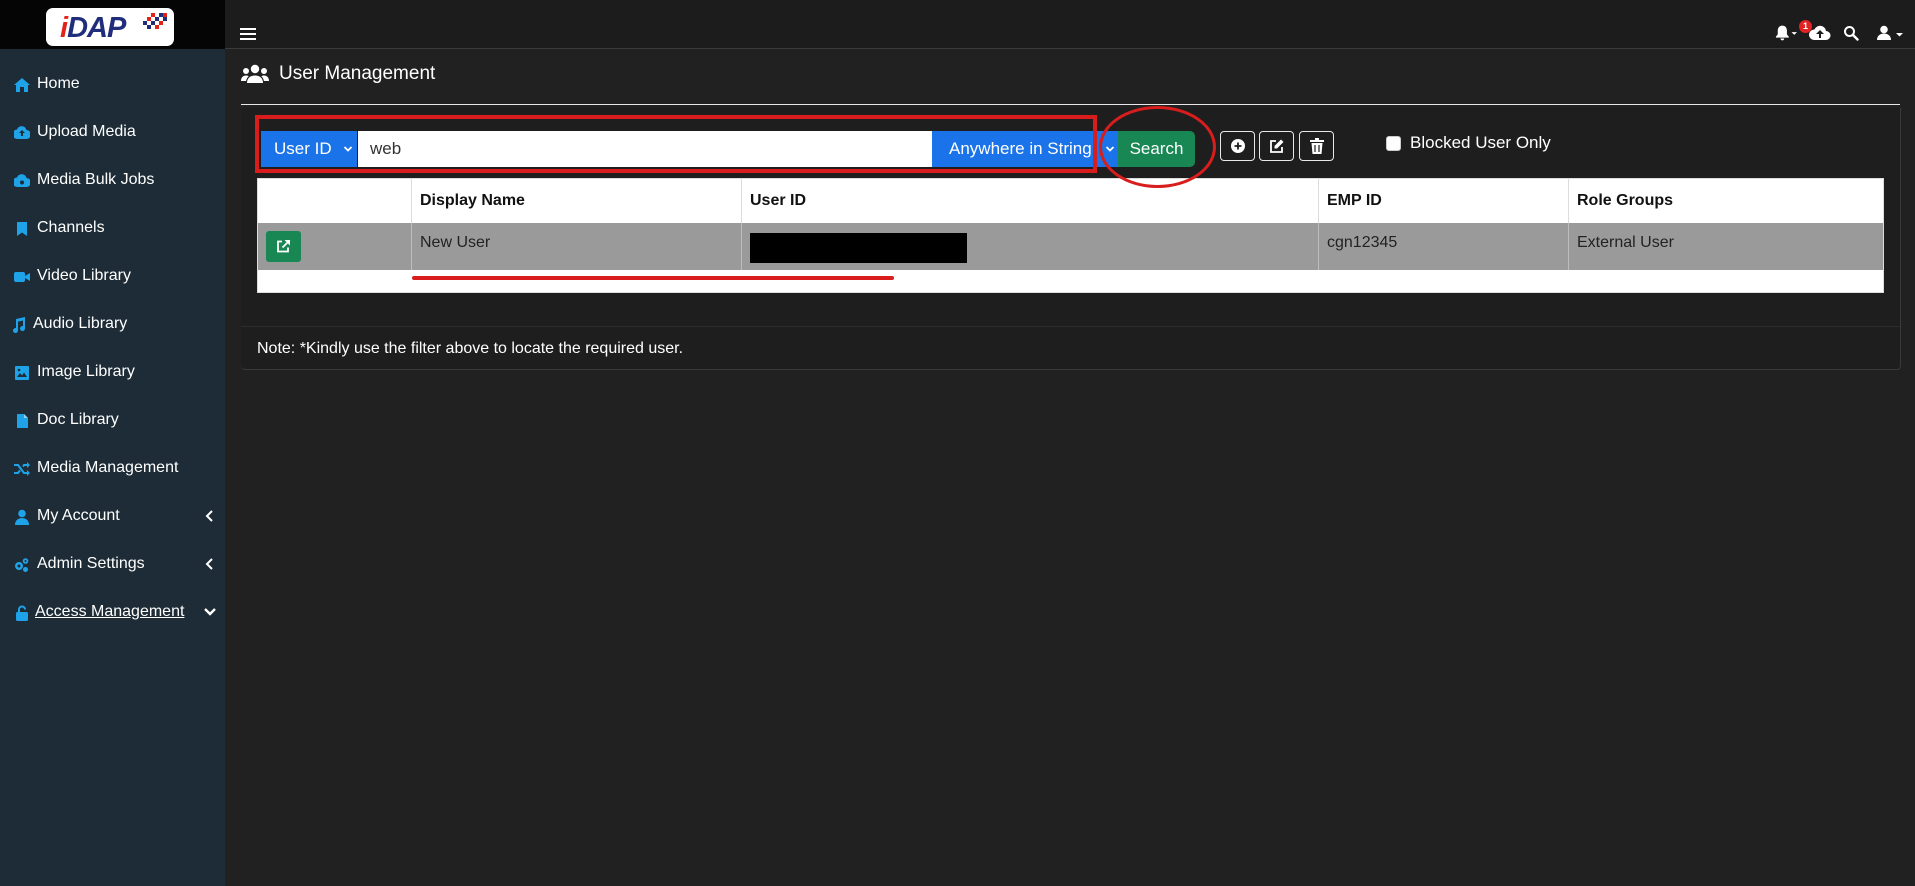 Image resolution: width=1915 pixels, height=886 pixels. What do you see at coordinates (957, 24) in the screenshot?
I see `top-bar: iDAP 1` at bounding box center [957, 24].